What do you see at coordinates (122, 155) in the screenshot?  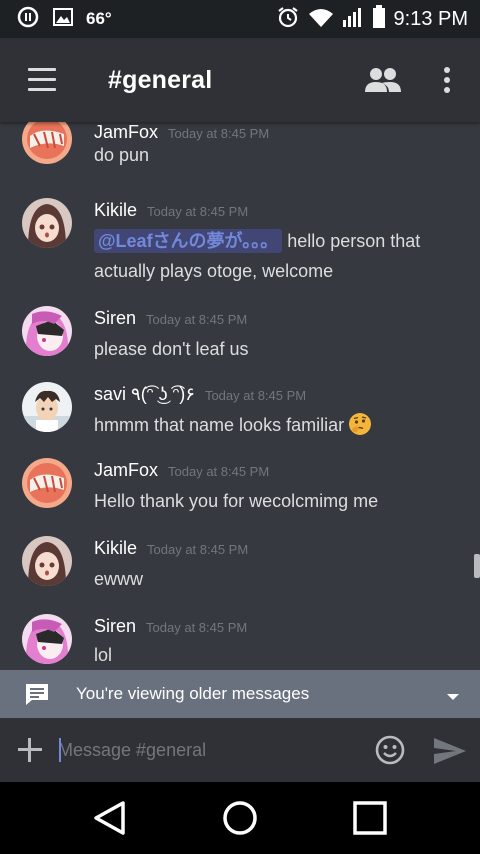 I see `message-text: do pun` at bounding box center [122, 155].